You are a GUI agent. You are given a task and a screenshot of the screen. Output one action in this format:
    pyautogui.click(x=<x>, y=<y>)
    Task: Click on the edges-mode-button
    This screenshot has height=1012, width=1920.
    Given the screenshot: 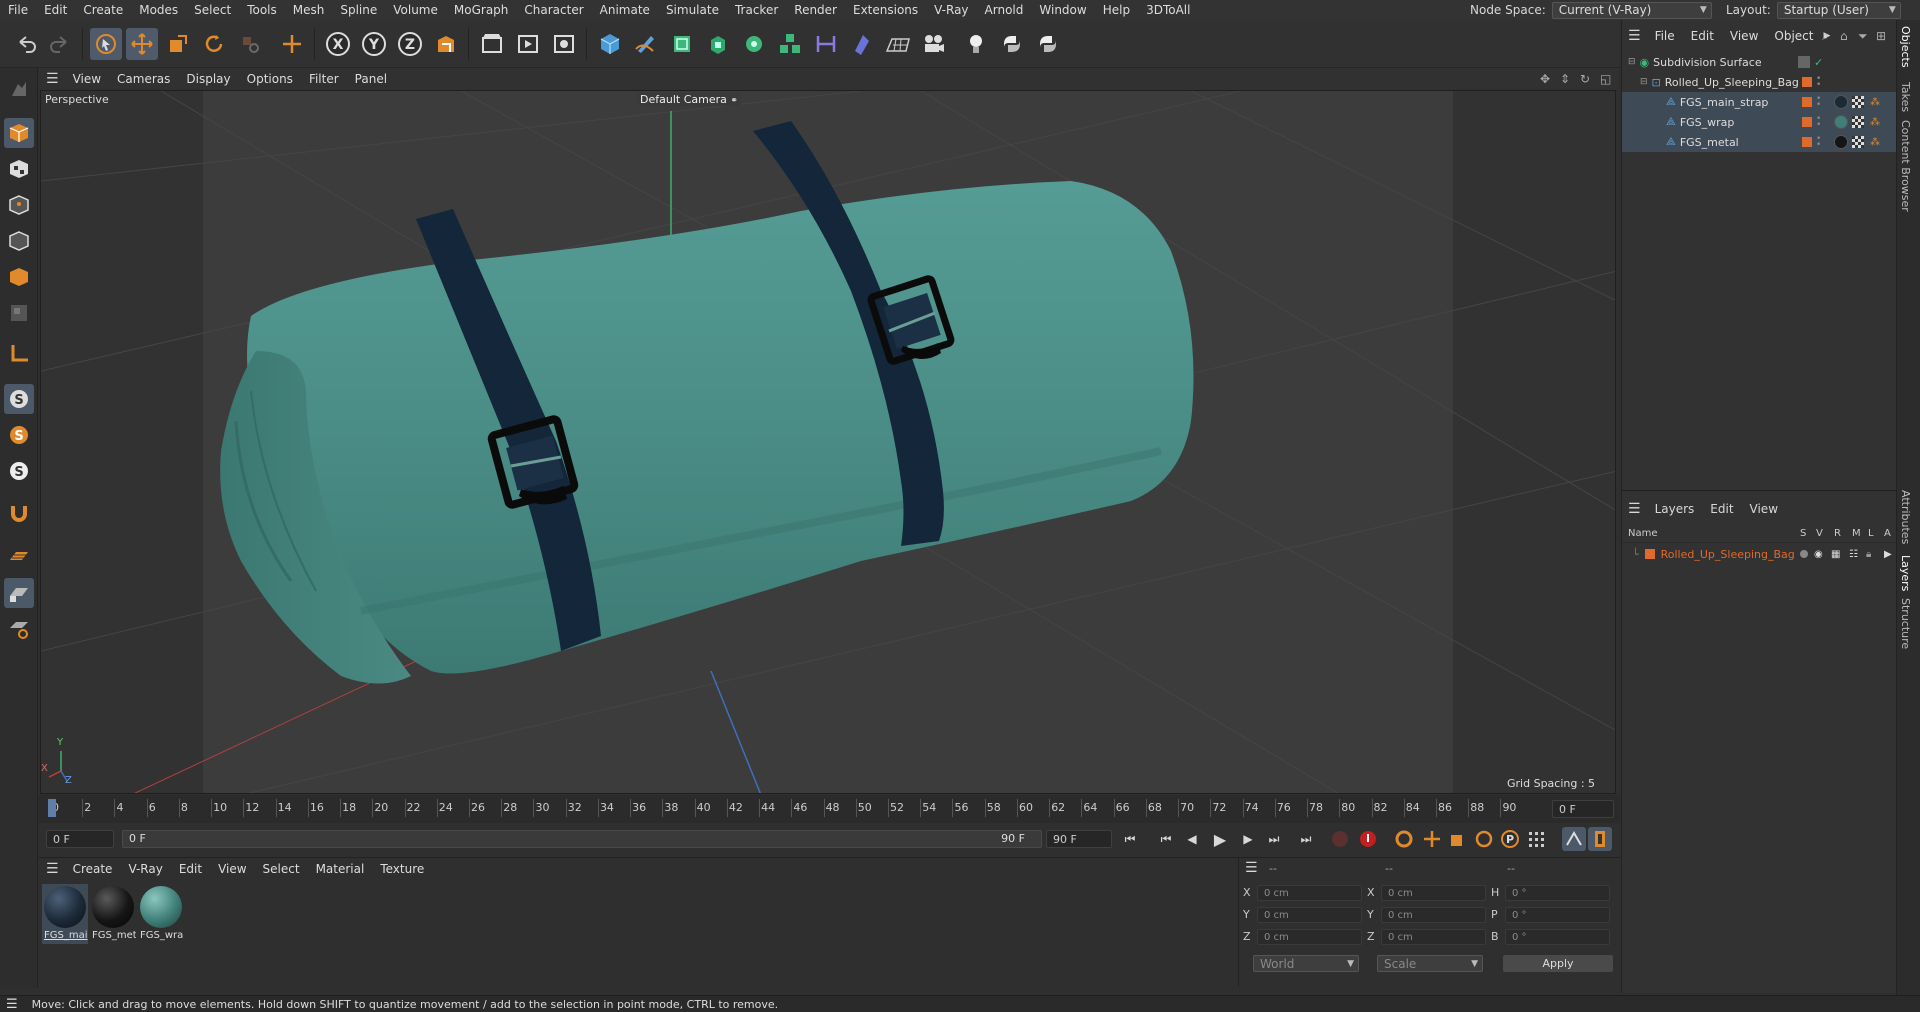 What is the action you would take?
    pyautogui.click(x=19, y=241)
    